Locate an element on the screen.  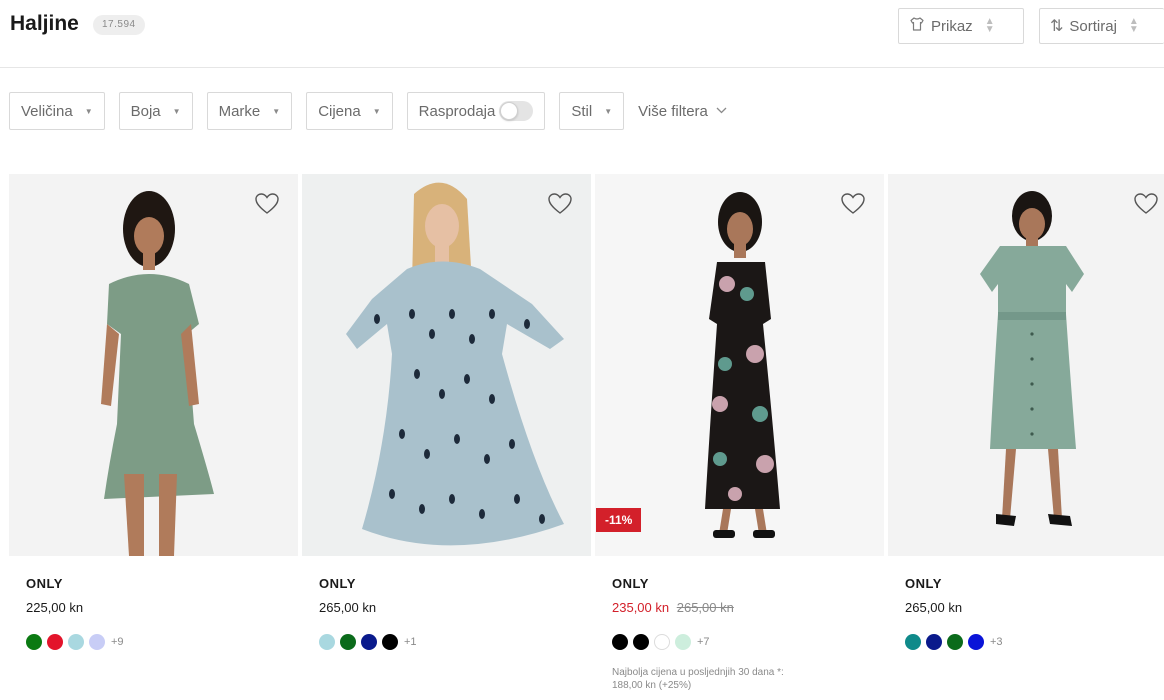
sale-toggle is located at coordinates (516, 111).